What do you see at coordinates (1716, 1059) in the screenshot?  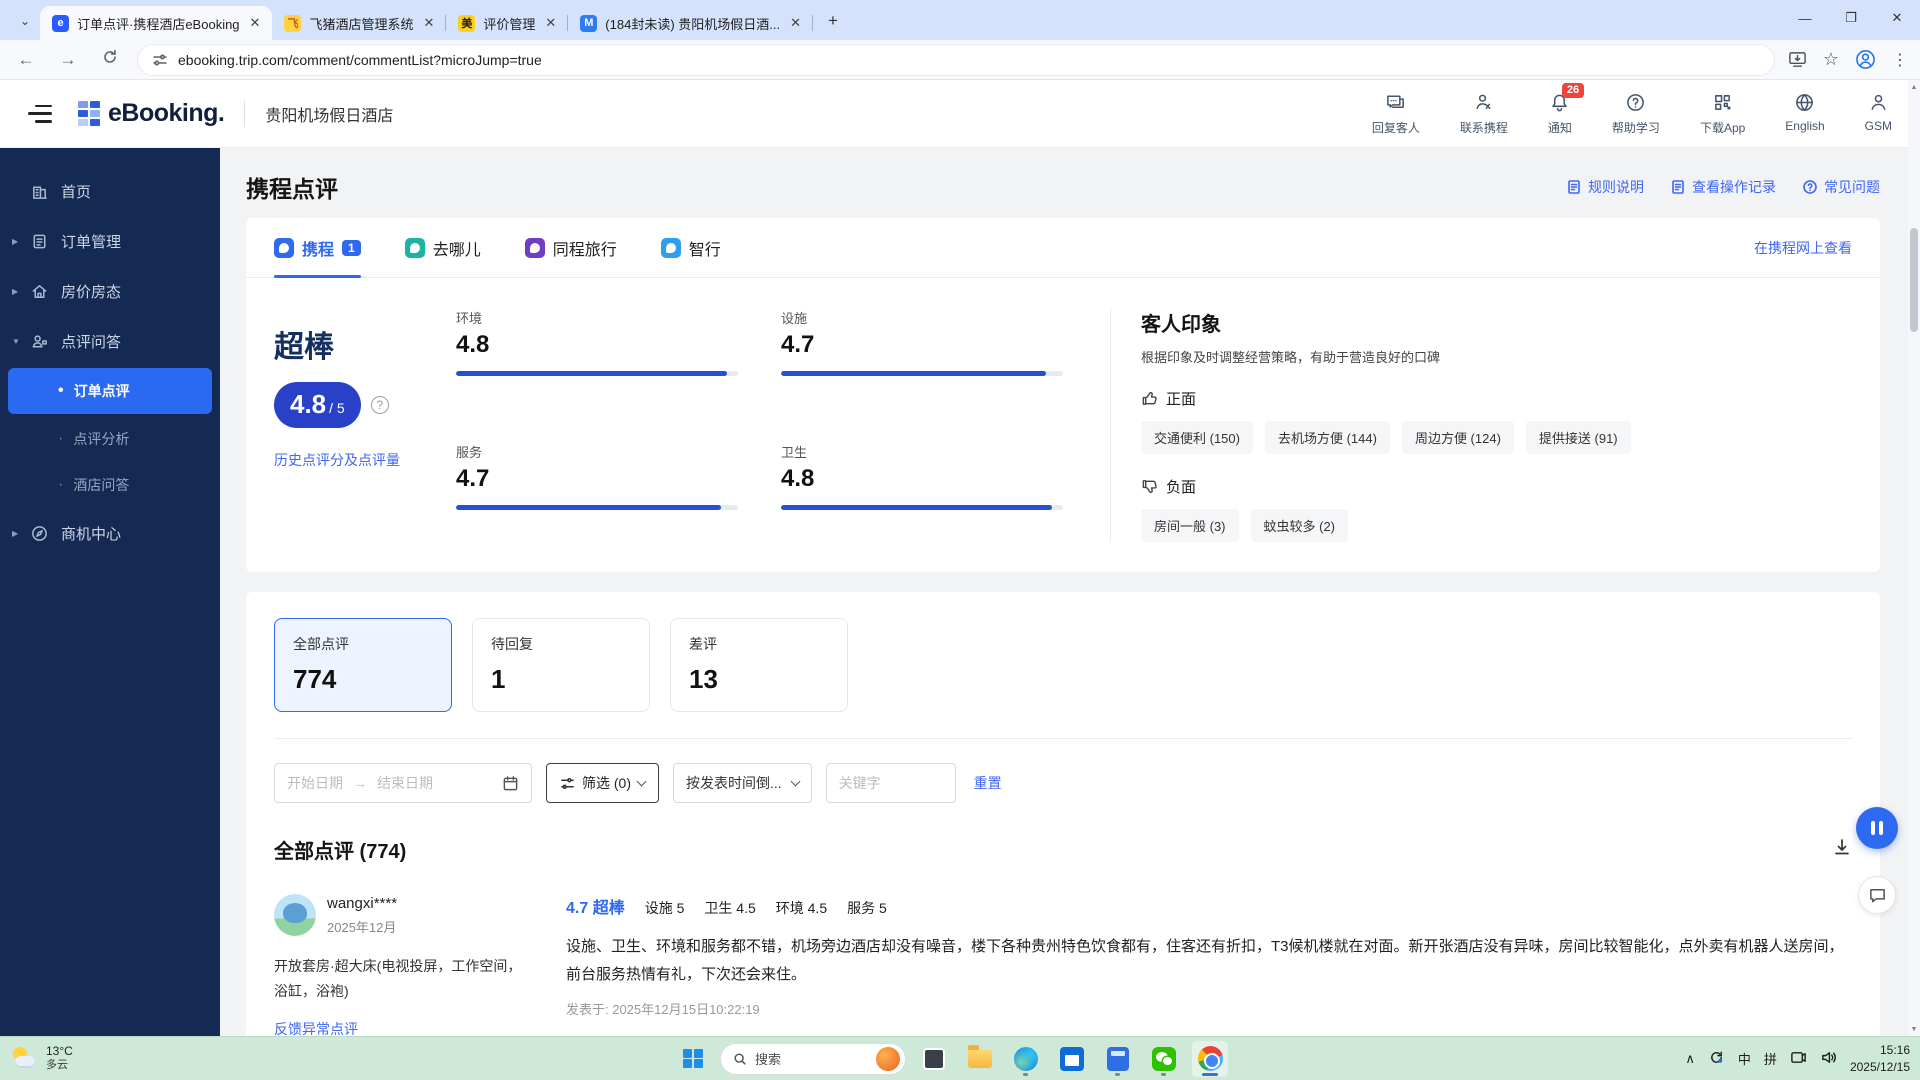 I see `update-sync-icon` at bounding box center [1716, 1059].